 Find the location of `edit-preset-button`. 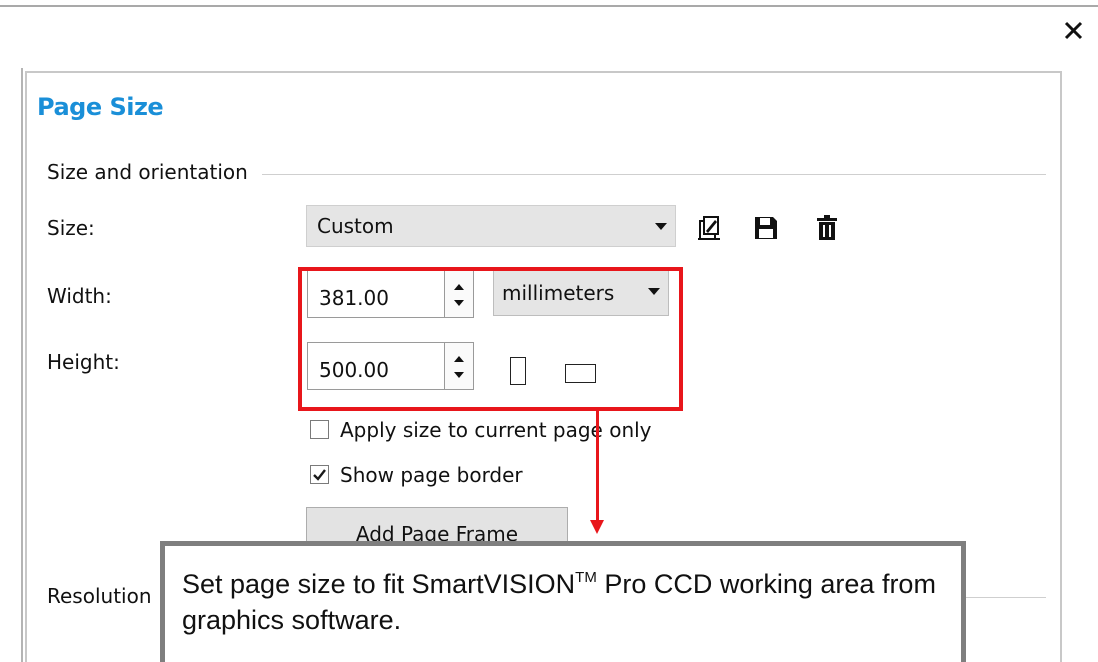

edit-preset-button is located at coordinates (709, 228).